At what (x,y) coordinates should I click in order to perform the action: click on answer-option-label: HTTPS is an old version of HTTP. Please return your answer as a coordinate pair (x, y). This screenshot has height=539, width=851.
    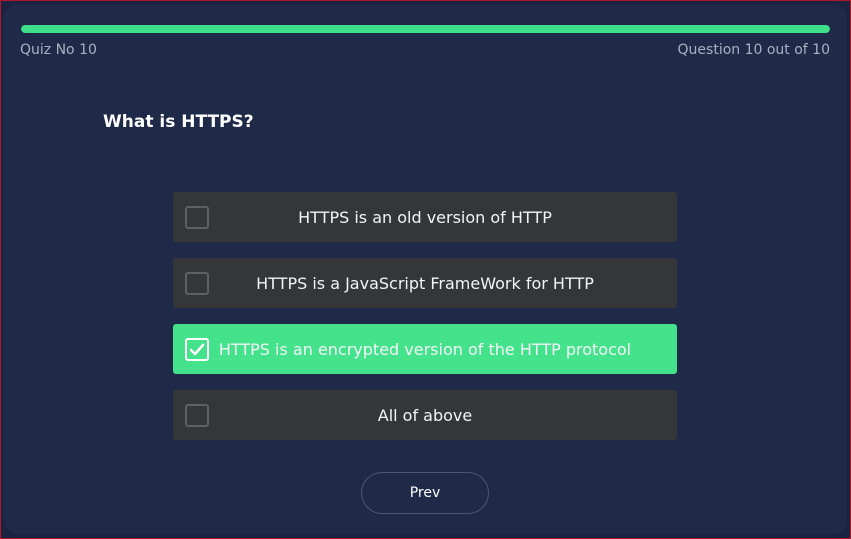
    Looking at the image, I should click on (425, 217).